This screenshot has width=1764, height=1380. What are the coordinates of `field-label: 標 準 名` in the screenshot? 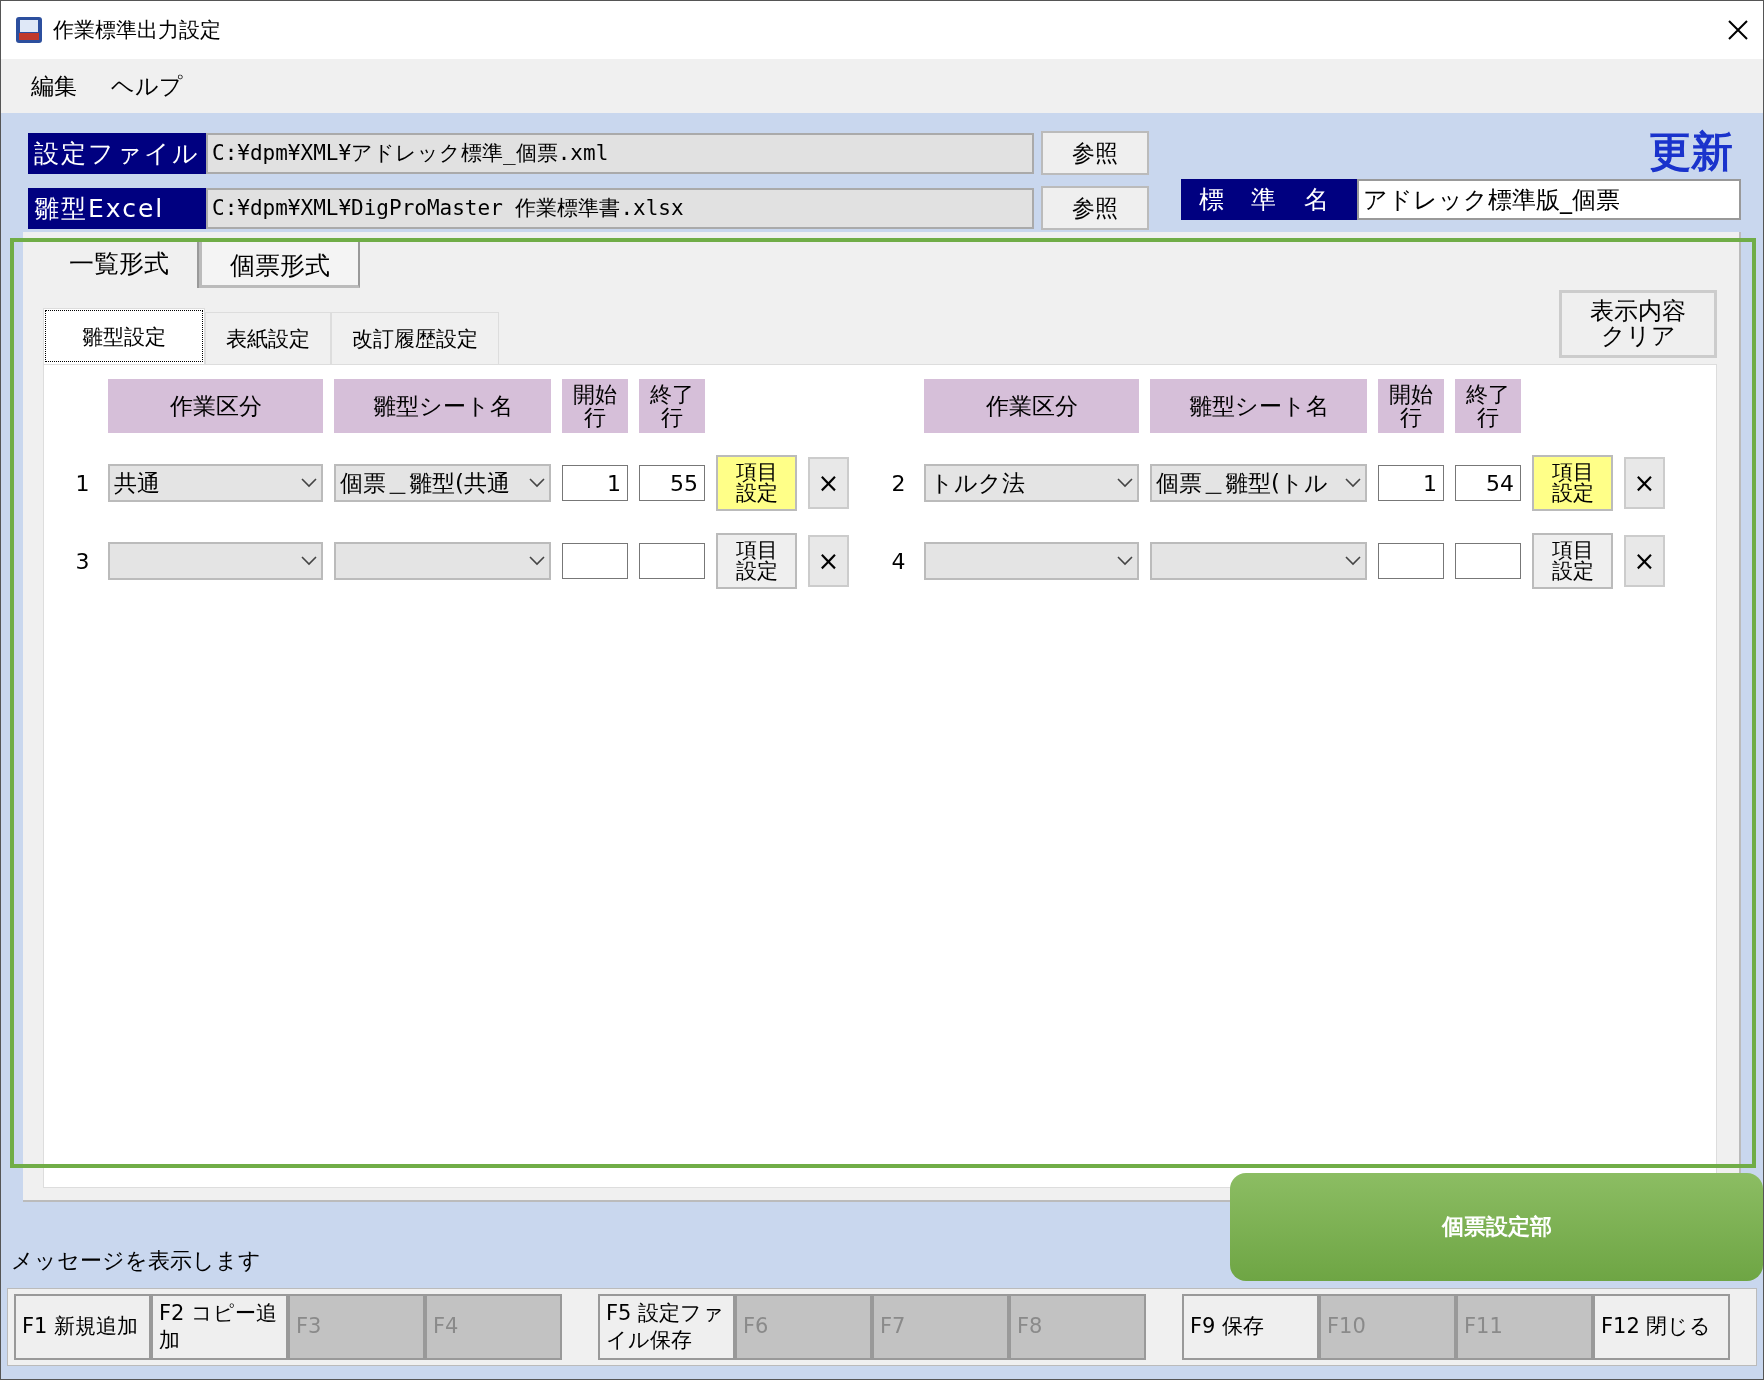 It's located at (1269, 199).